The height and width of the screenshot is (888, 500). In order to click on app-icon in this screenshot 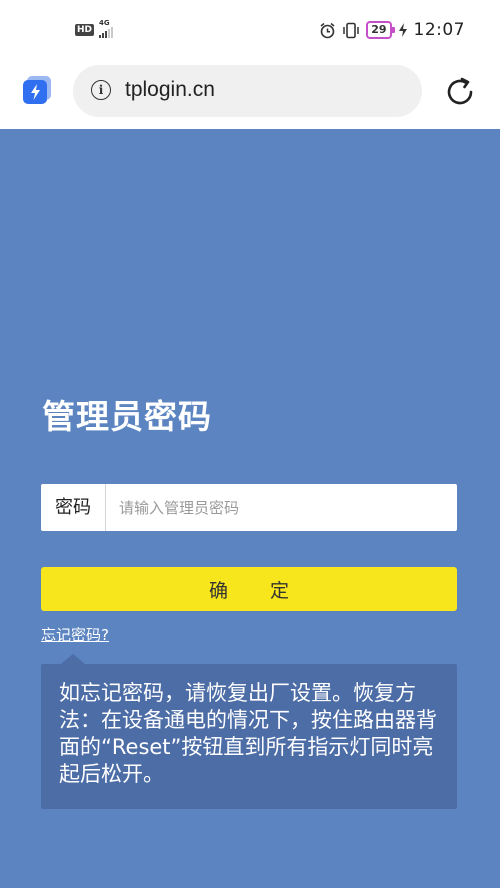, I will do `click(37, 90)`.